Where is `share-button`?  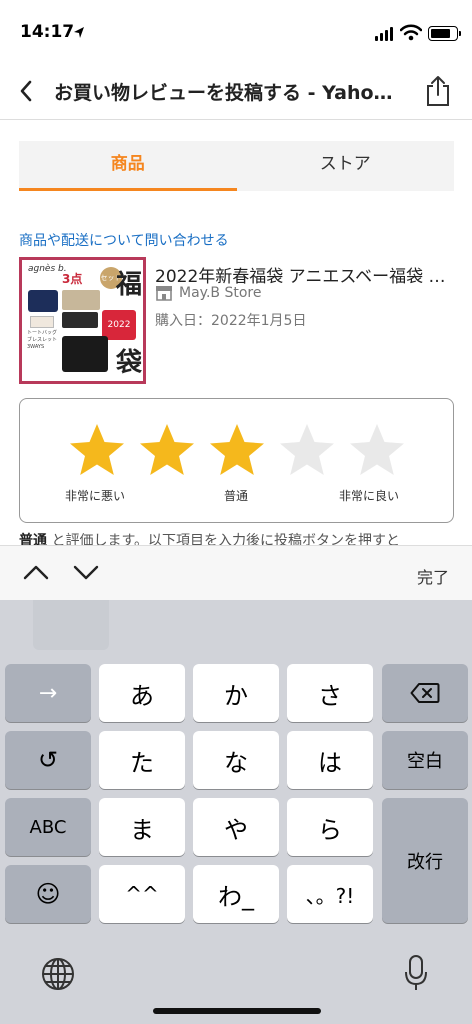
share-button is located at coordinates (438, 91).